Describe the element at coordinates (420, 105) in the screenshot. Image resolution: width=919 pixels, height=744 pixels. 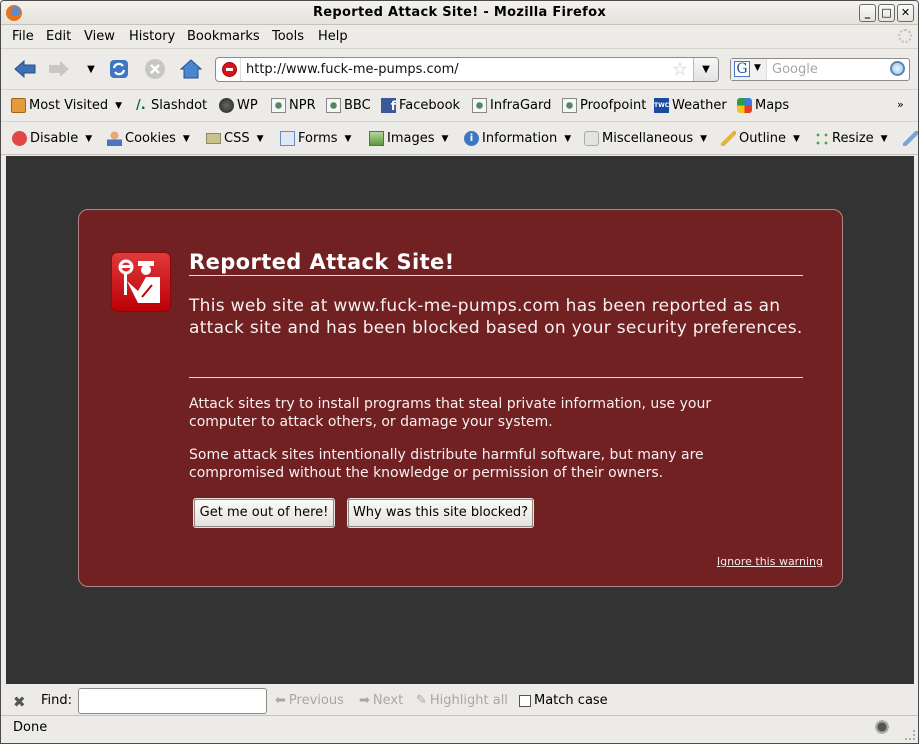
I see `bookmark-facebook: f Facebook` at that location.